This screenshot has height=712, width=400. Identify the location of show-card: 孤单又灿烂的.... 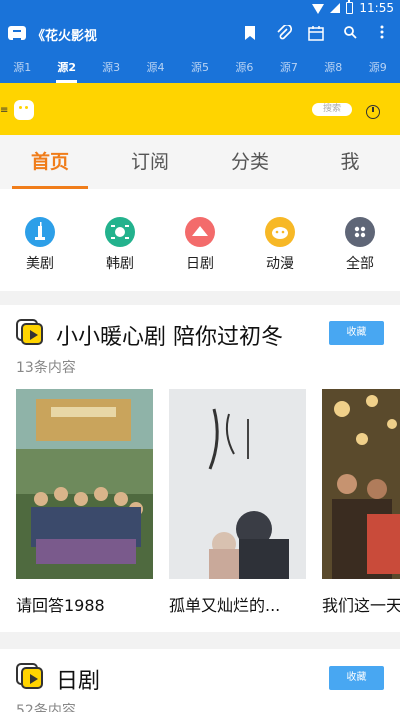
(237, 502).